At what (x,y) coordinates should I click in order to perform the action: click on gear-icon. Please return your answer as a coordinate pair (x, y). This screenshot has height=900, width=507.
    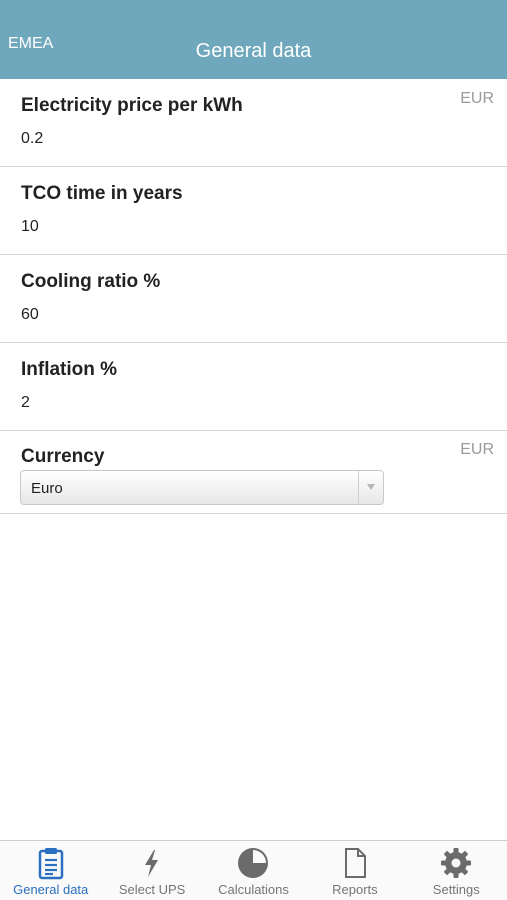
    Looking at the image, I should click on (456, 863).